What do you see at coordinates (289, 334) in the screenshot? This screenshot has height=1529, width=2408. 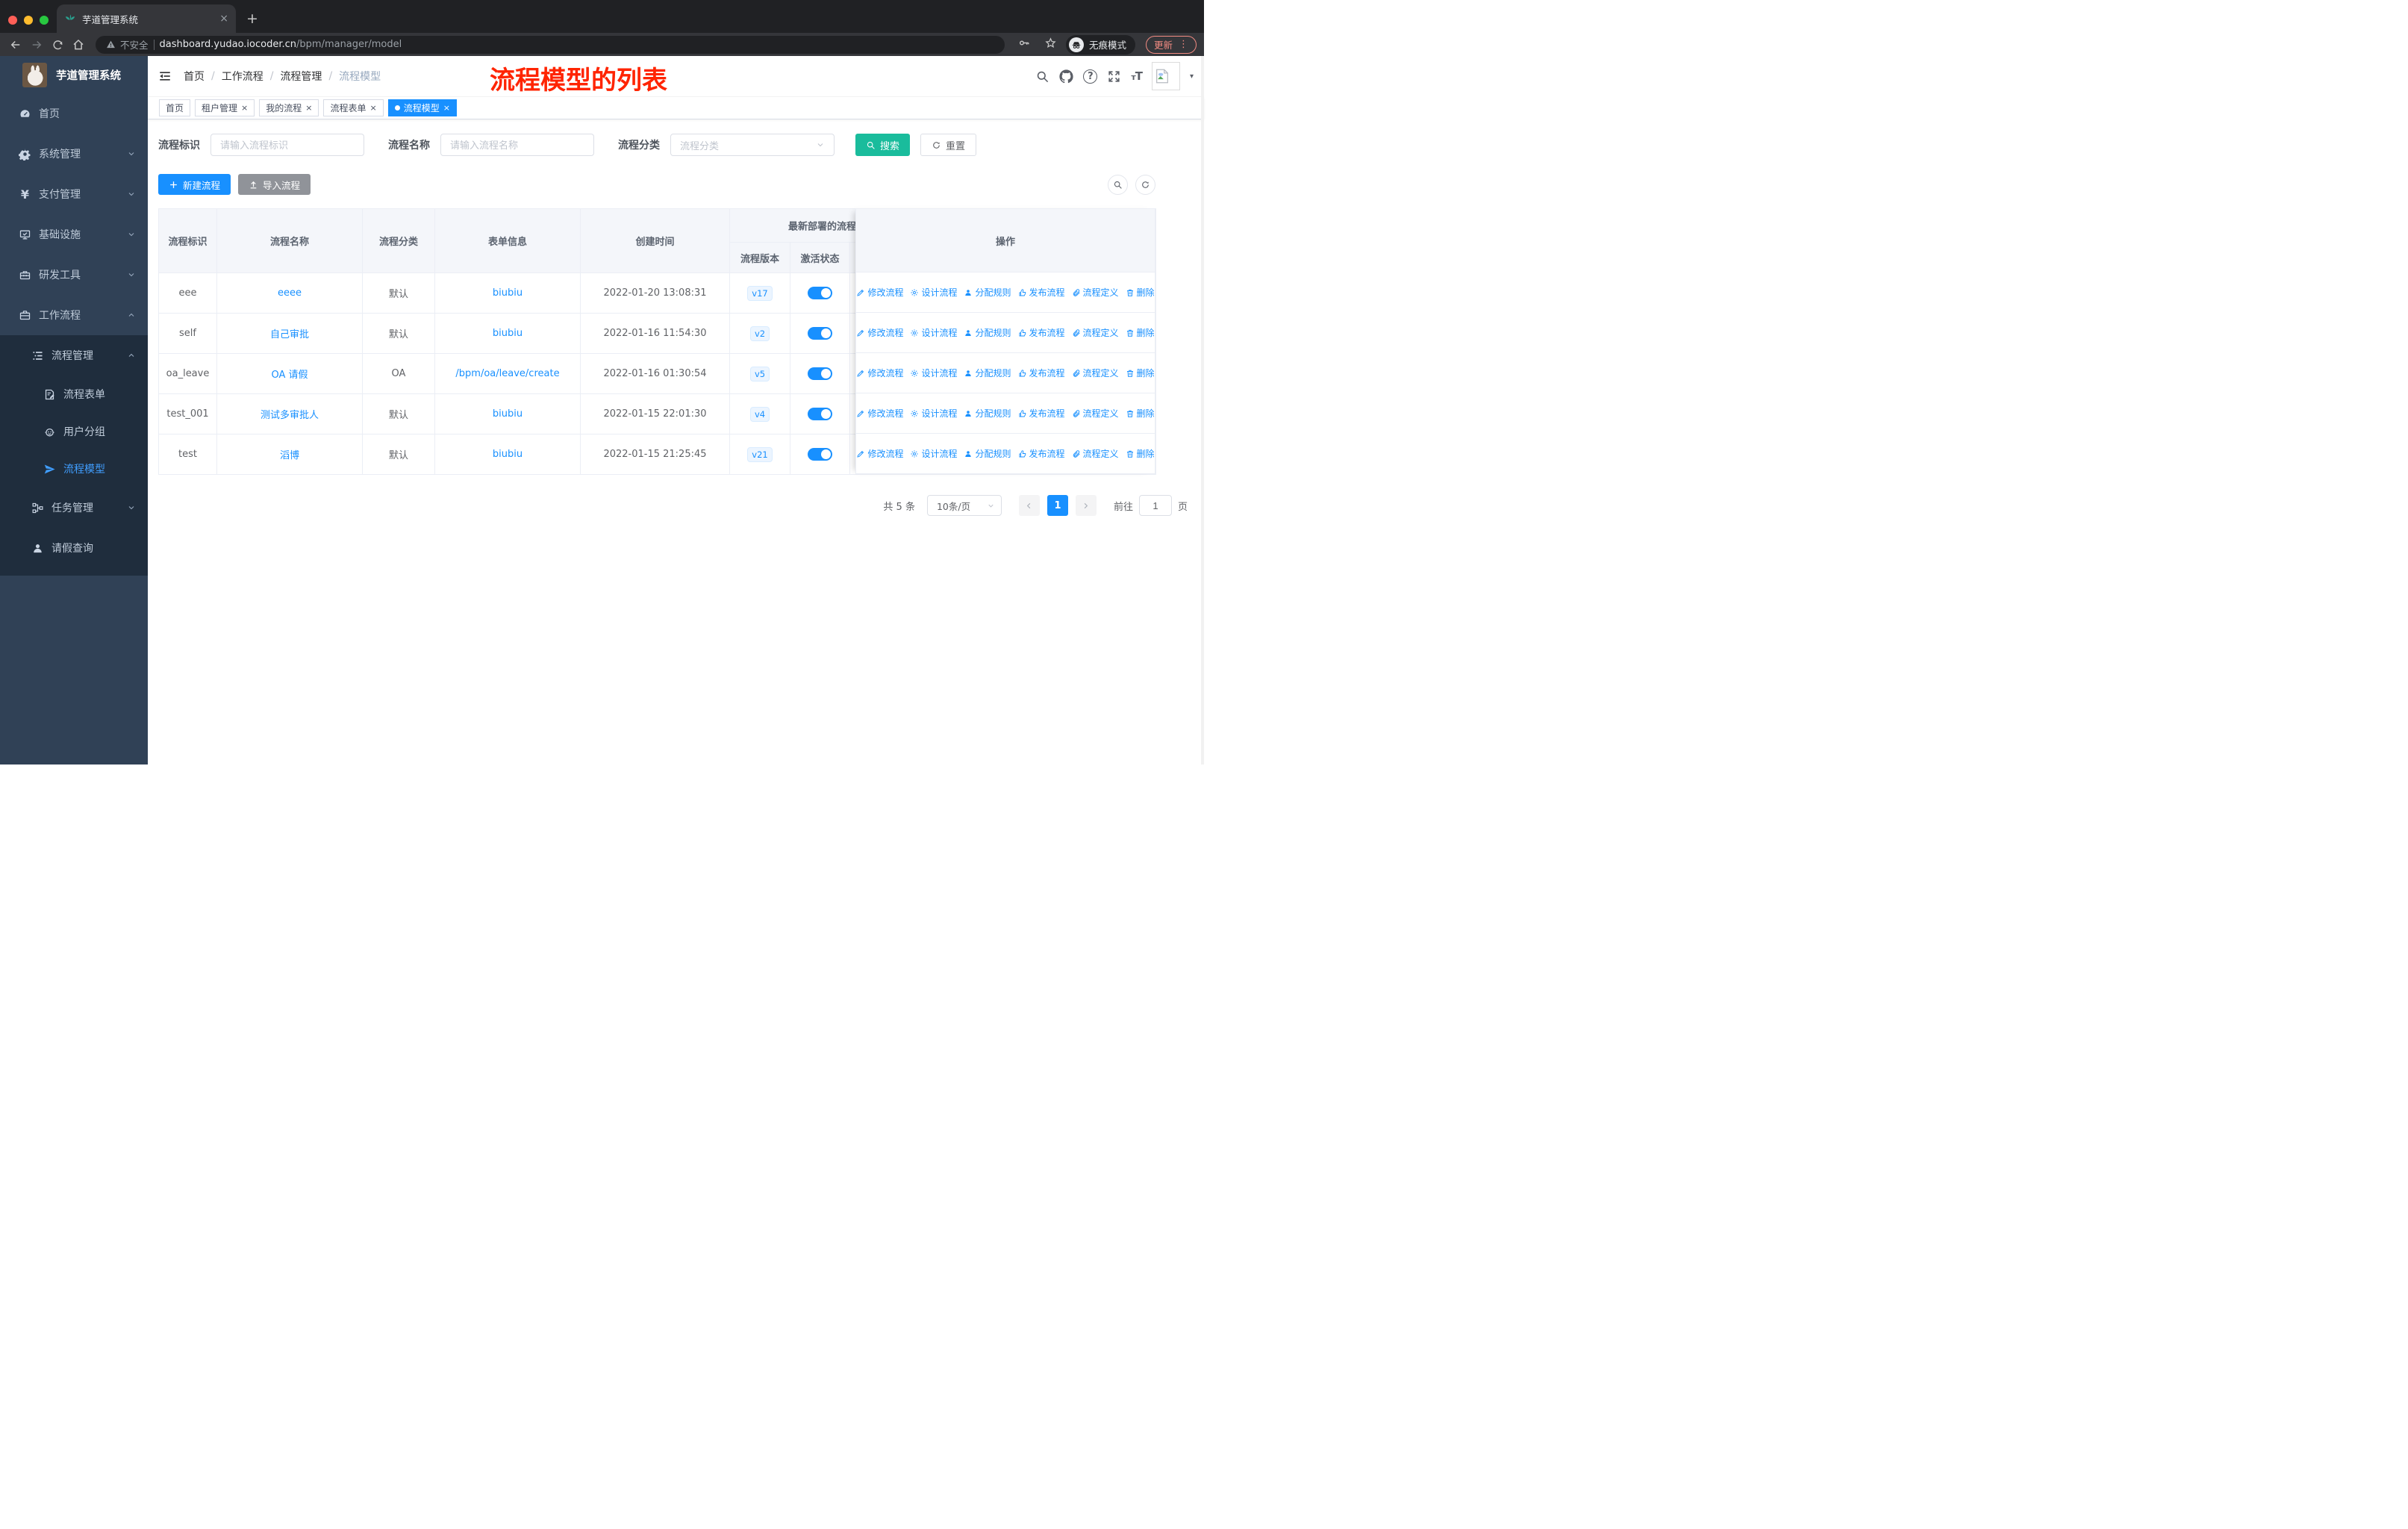 I see `process-name-link: 自己审批` at bounding box center [289, 334].